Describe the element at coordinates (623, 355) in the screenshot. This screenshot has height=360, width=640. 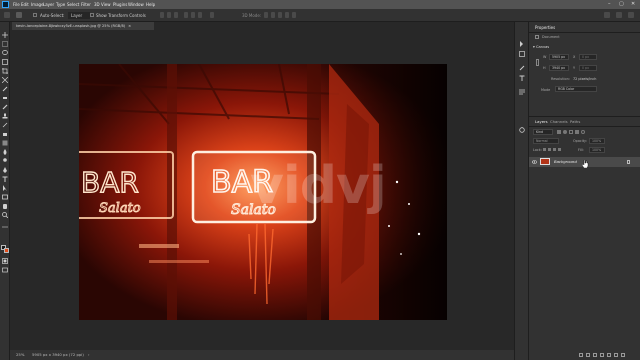
I see `delete-layer-icon` at that location.